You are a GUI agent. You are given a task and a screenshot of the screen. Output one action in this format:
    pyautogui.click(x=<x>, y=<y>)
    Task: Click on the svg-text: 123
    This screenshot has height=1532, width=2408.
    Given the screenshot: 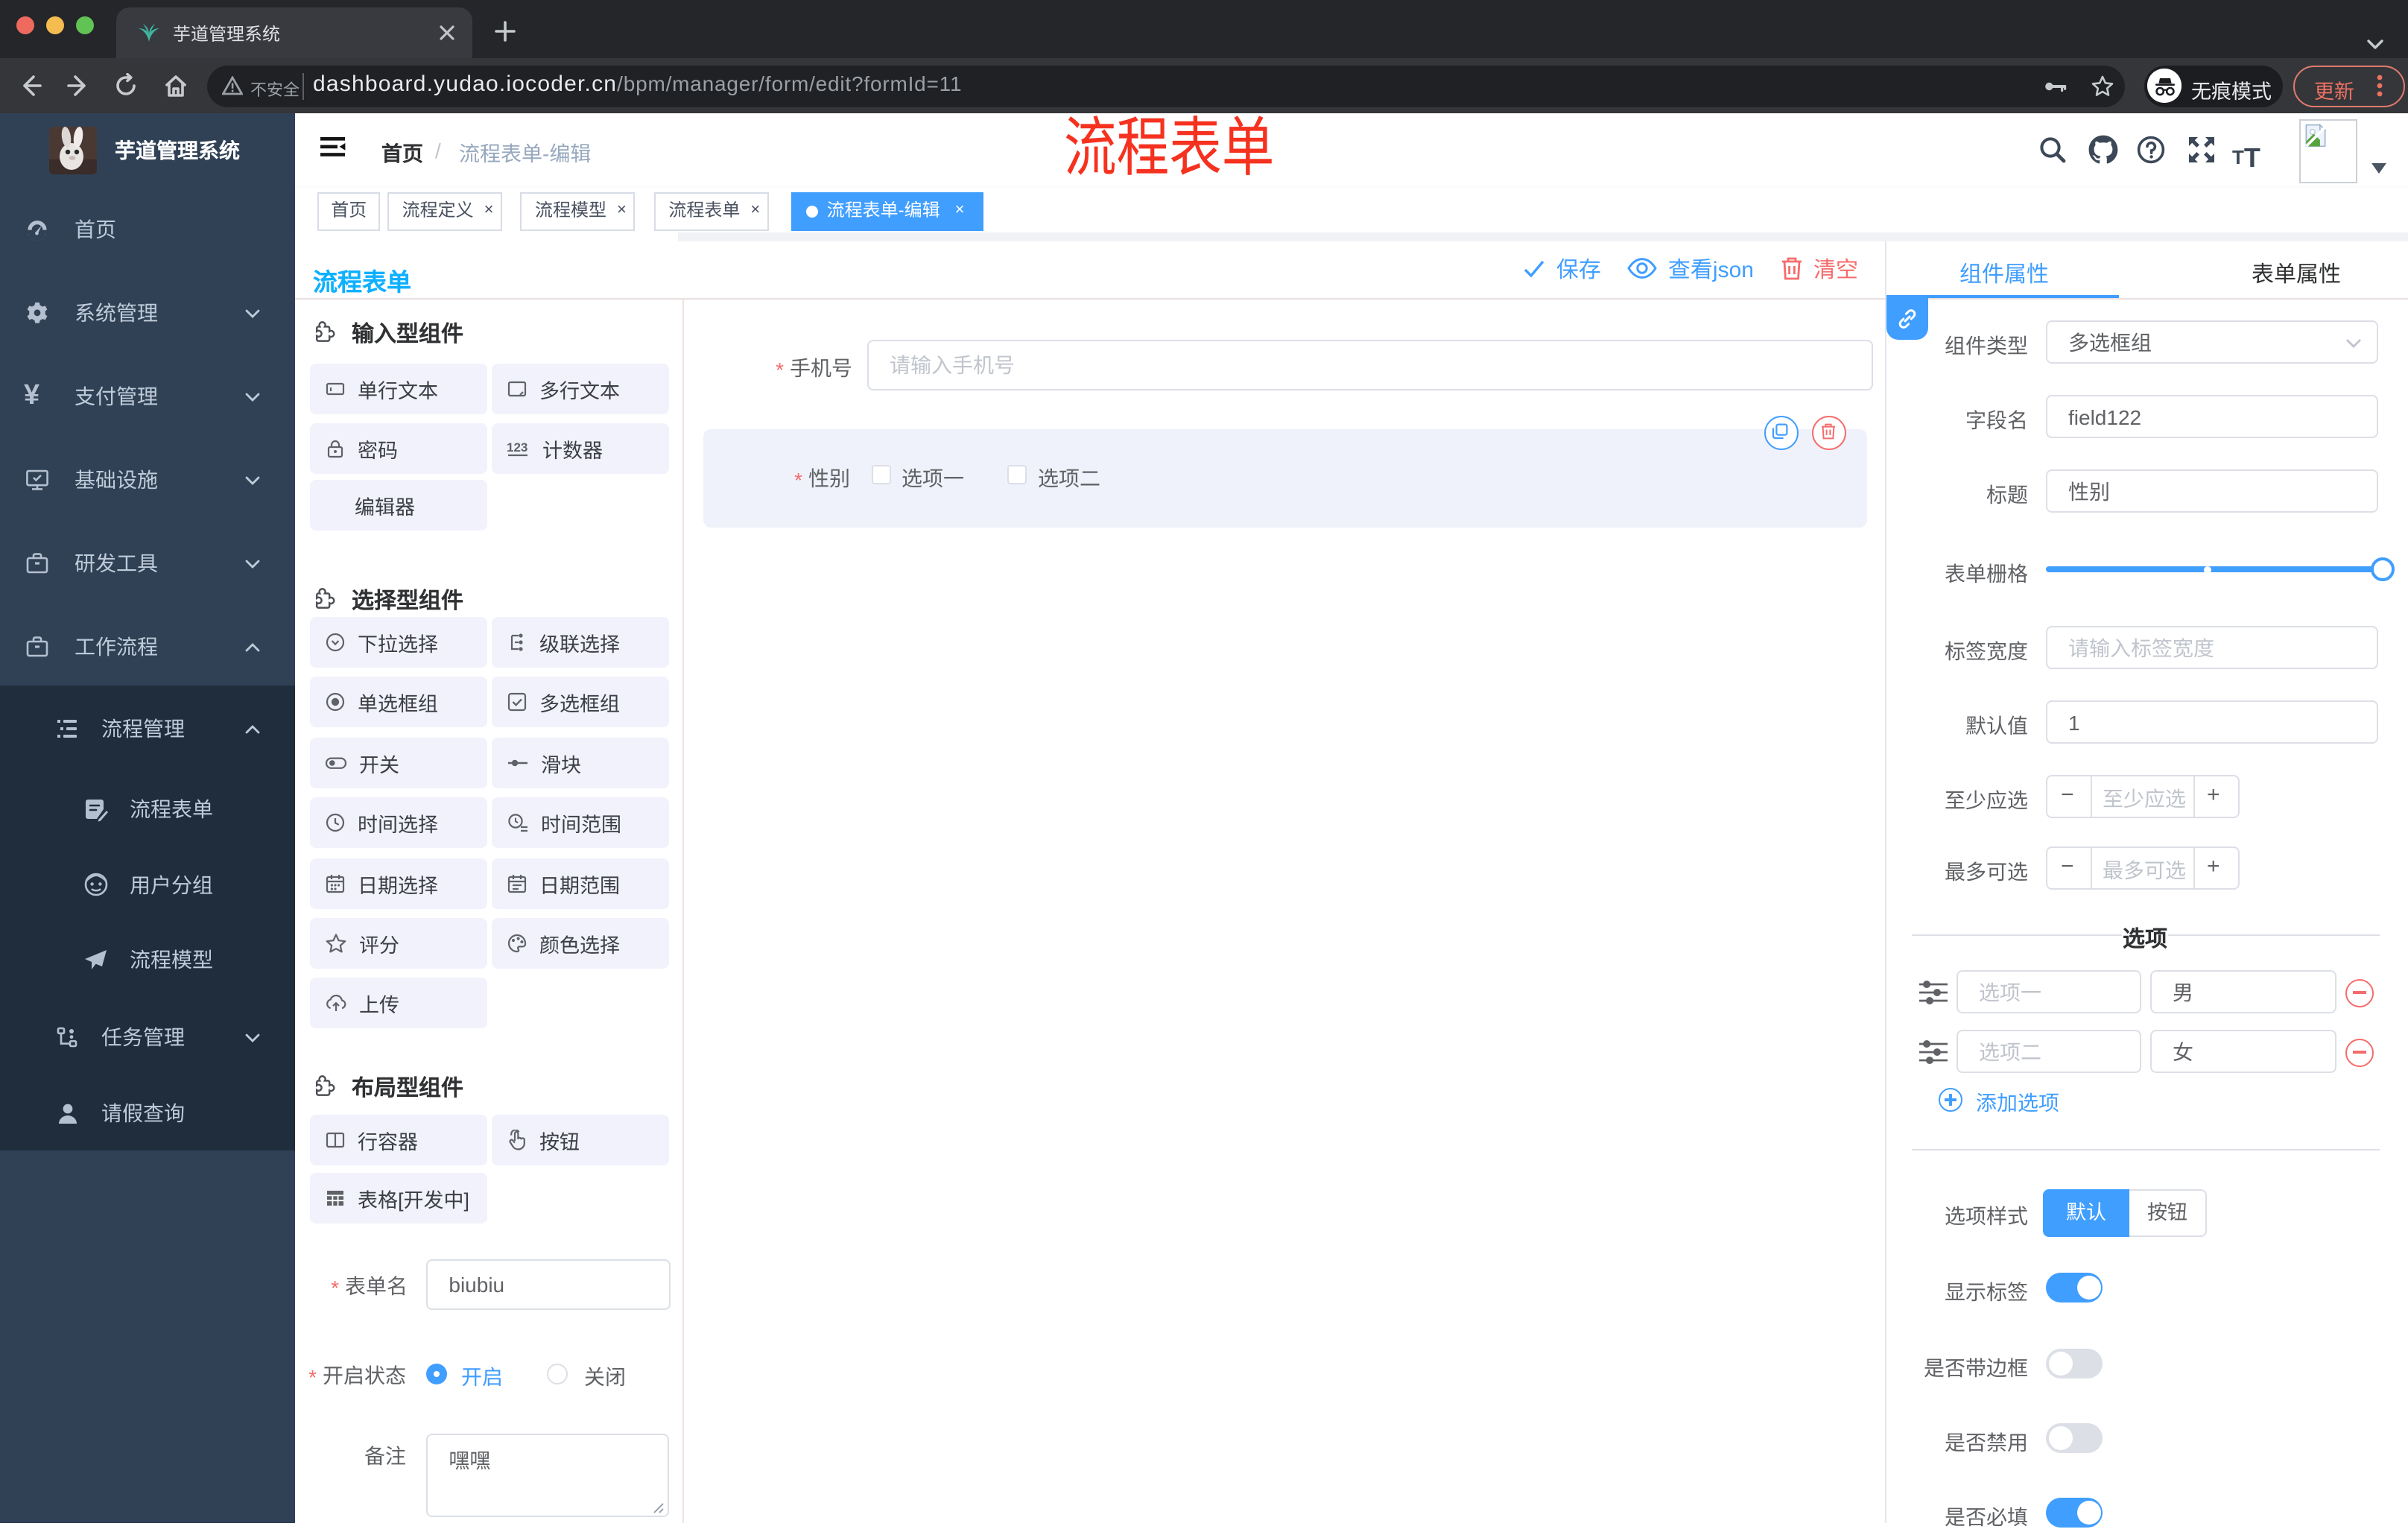 What is the action you would take?
    pyautogui.click(x=517, y=448)
    